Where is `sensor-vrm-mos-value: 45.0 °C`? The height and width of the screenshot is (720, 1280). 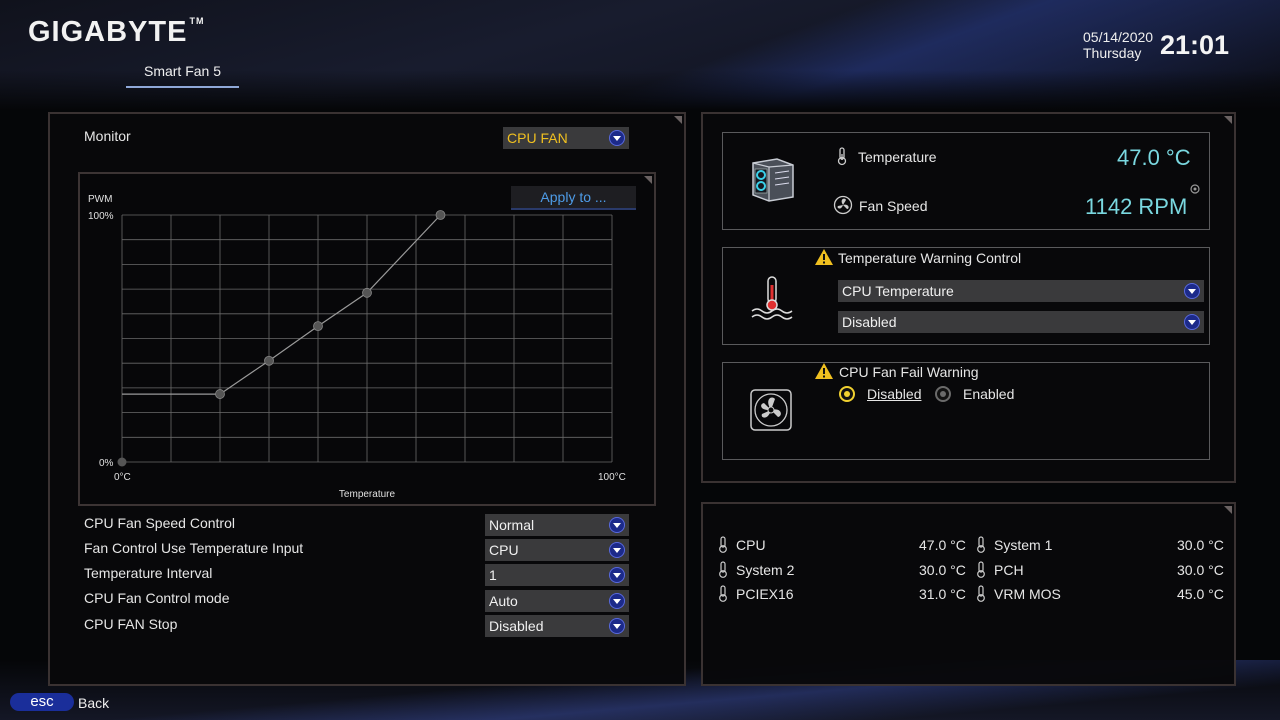 sensor-vrm-mos-value: 45.0 °C is located at coordinates (1200, 594).